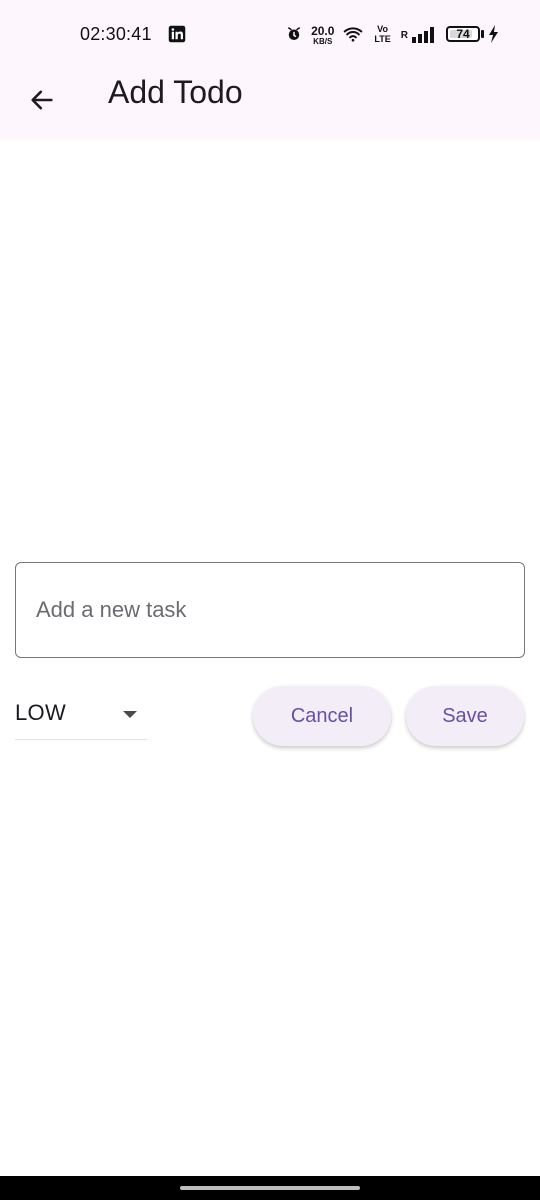  I want to click on network-speed: 20.0 KB/S, so click(322, 35).